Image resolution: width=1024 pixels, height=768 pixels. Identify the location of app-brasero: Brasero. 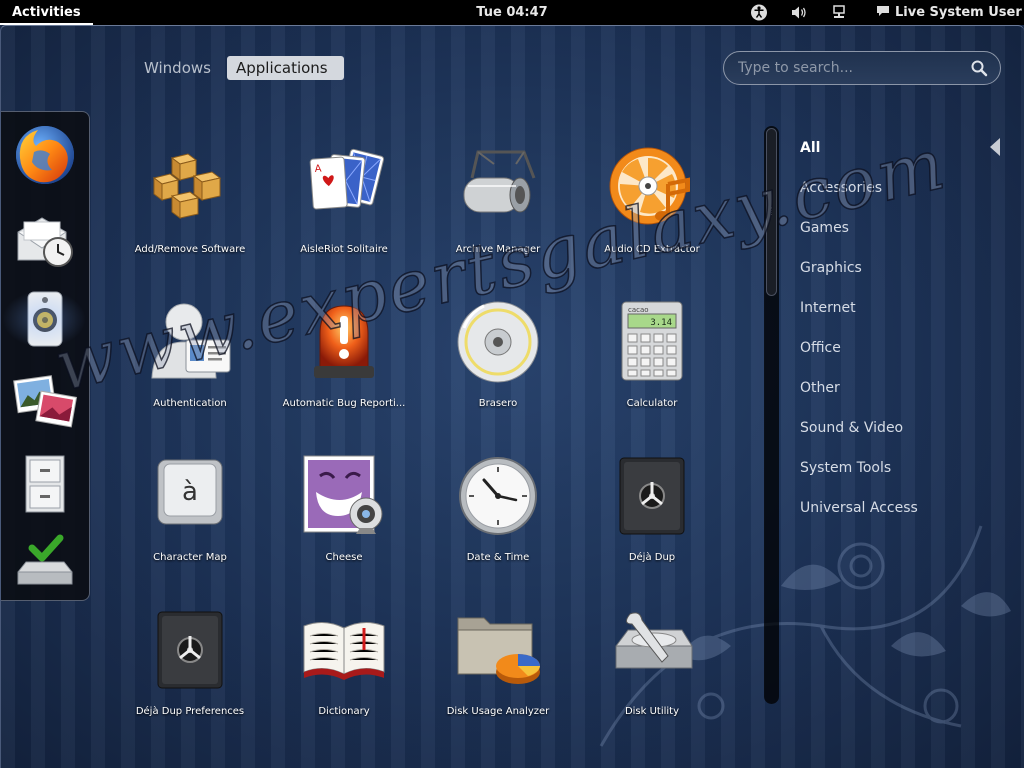
(498, 373).